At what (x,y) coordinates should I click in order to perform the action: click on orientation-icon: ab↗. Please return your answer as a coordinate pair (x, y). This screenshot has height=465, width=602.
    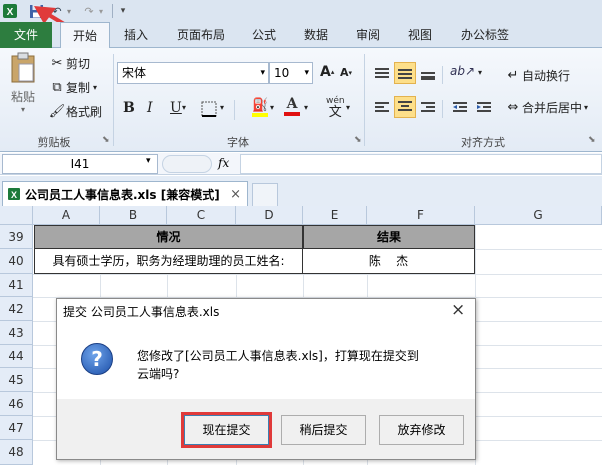
    Looking at the image, I should click on (462, 71).